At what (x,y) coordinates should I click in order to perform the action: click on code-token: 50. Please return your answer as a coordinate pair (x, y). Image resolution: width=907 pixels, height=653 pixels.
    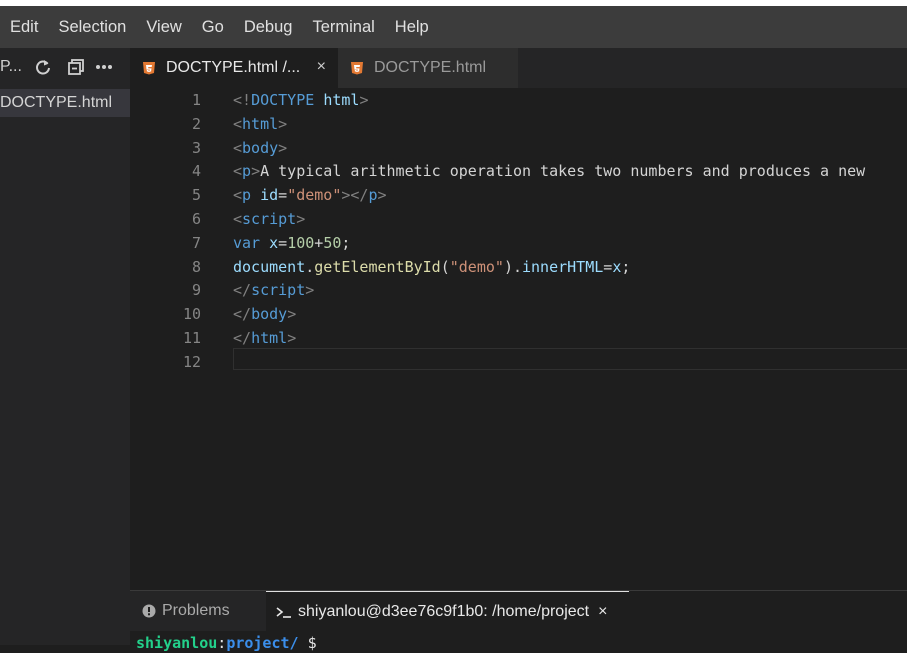
    Looking at the image, I should click on (332, 242).